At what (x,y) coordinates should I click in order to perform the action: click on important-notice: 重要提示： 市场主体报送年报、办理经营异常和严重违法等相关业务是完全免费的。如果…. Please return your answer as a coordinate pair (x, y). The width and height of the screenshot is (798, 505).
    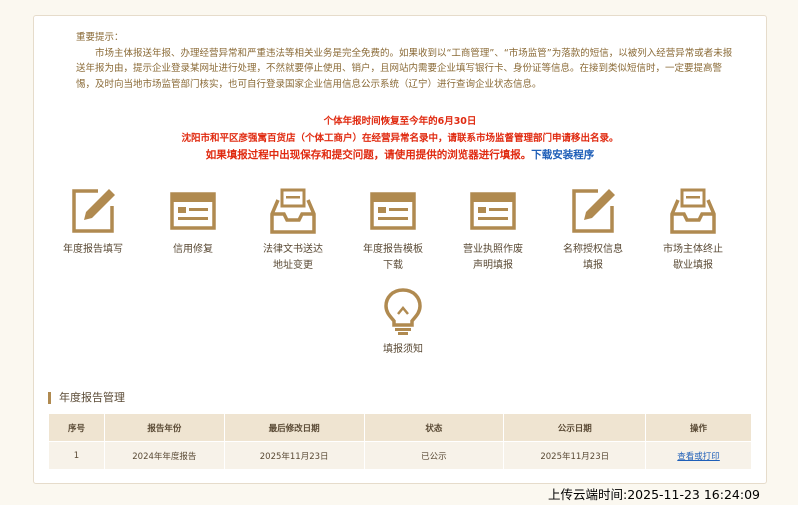
    Looking at the image, I should click on (406, 61).